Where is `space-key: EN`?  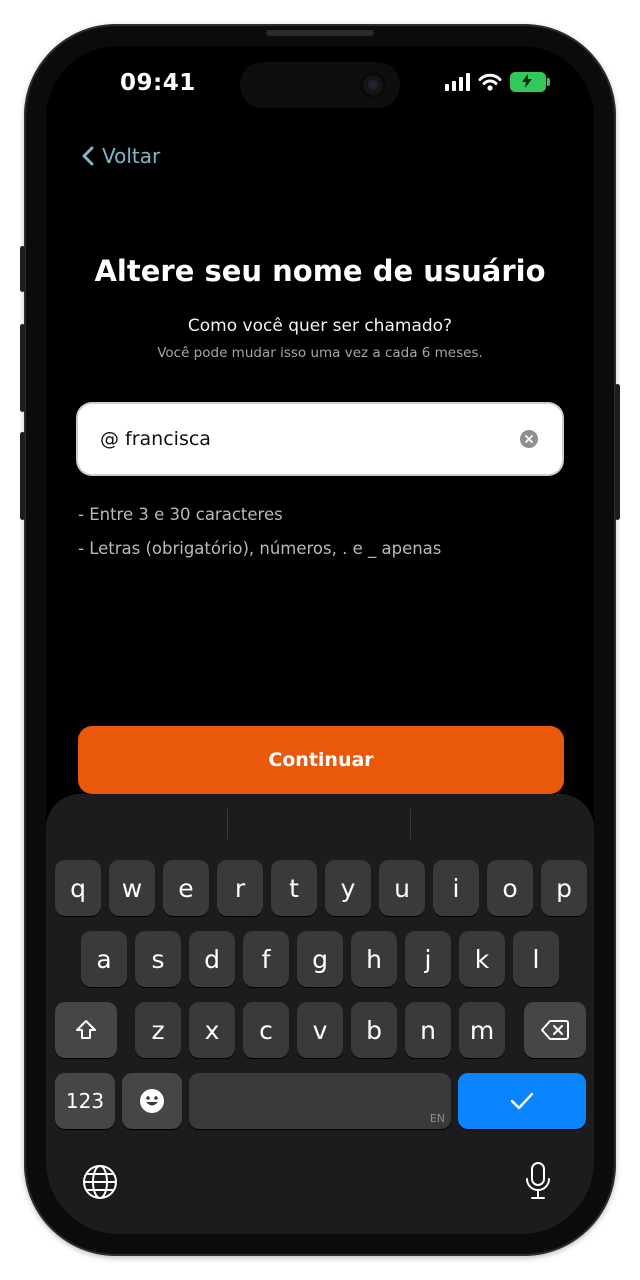
space-key: EN is located at coordinates (320, 1101).